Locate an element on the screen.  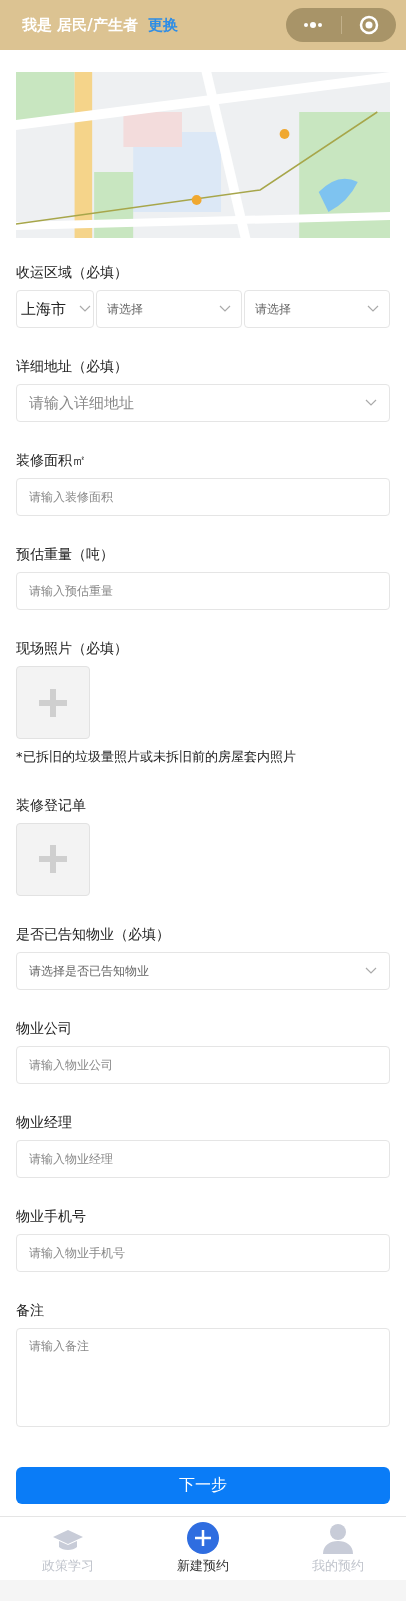
input-field: 请输入物业公司 is located at coordinates (203, 1064).